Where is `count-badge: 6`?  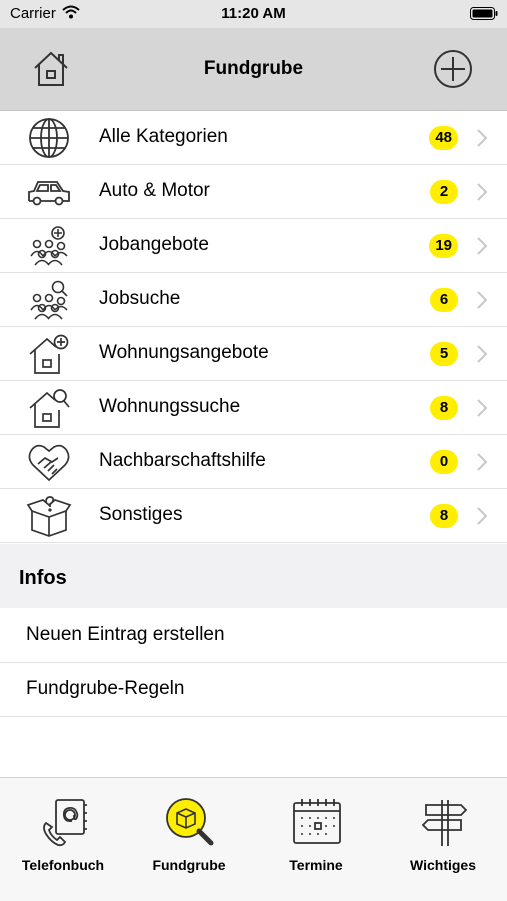 count-badge: 6 is located at coordinates (444, 300).